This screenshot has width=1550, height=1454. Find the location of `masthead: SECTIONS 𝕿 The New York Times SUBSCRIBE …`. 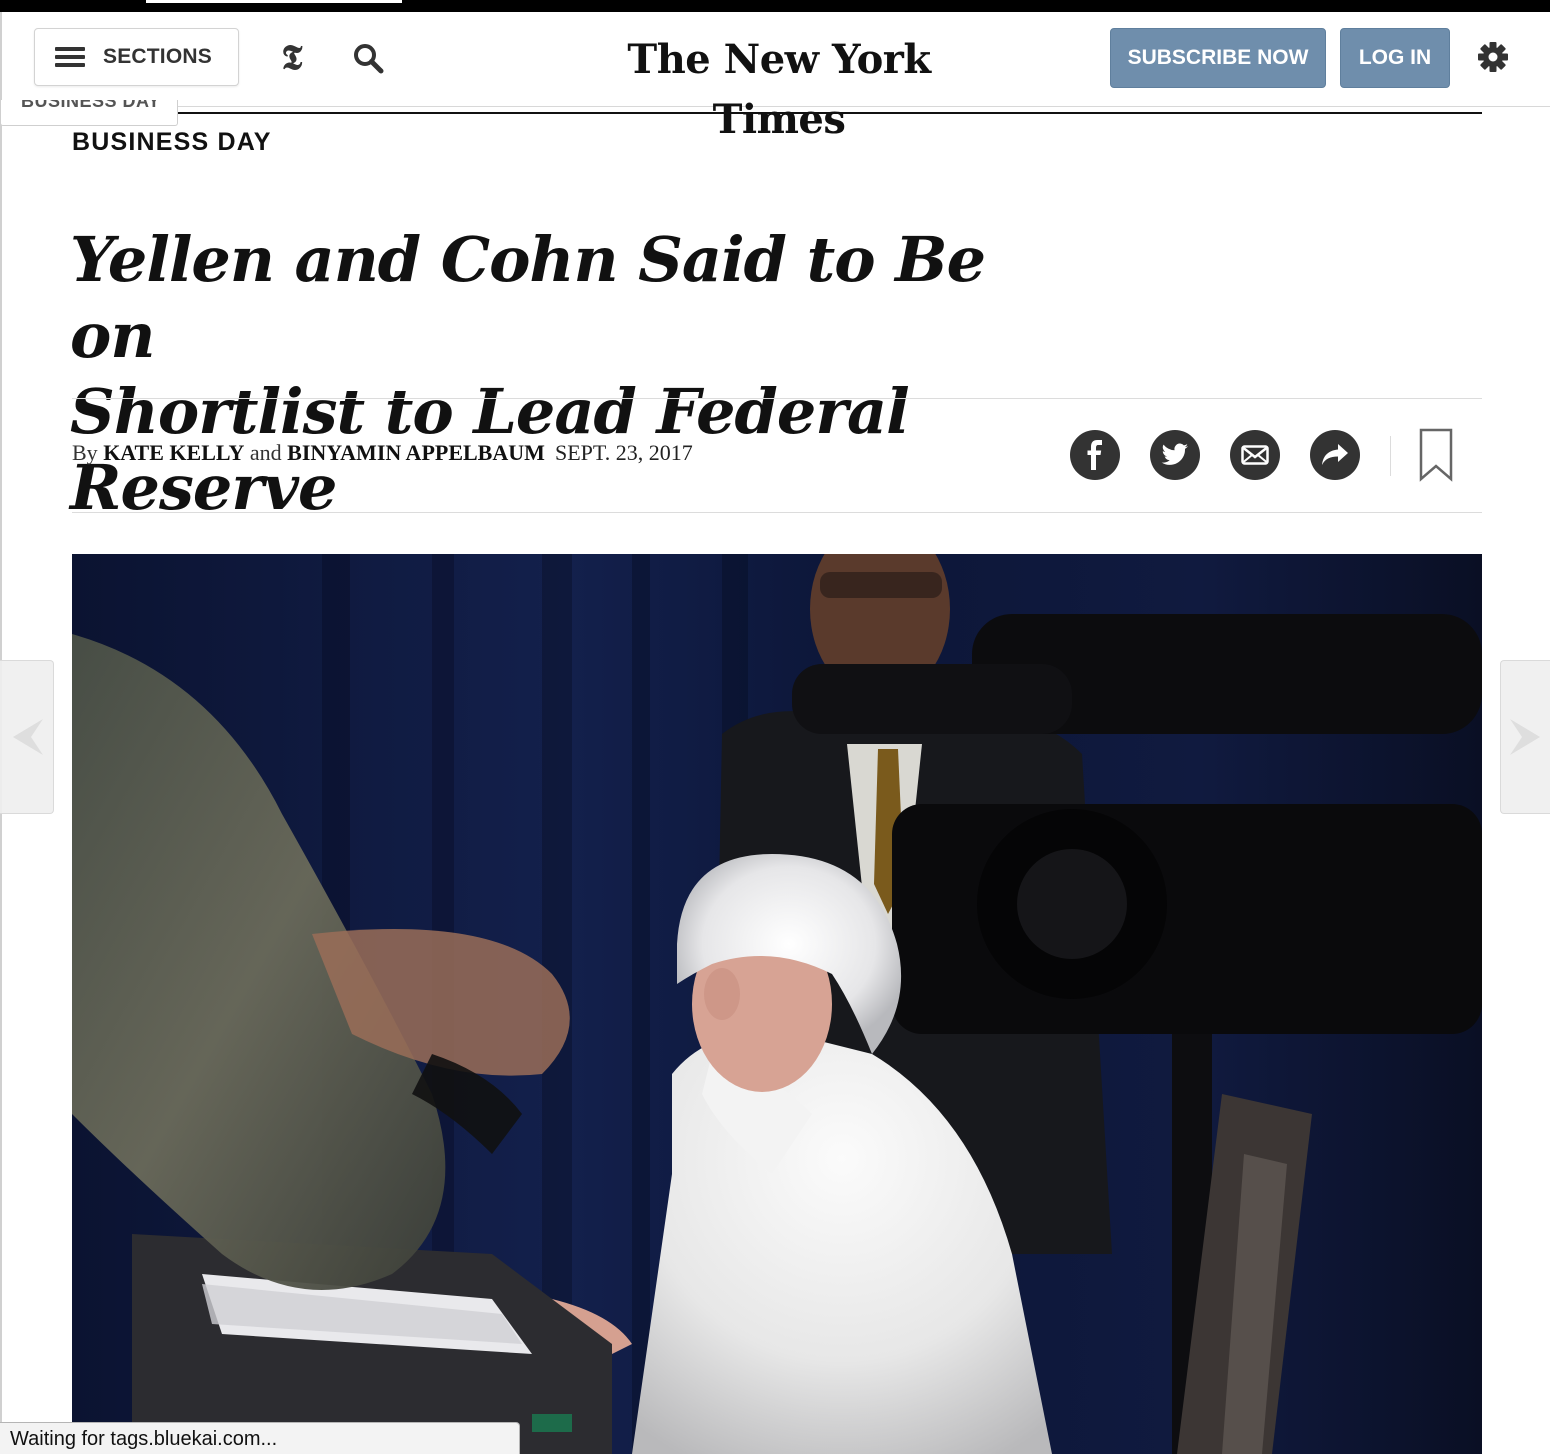

masthead: SECTIONS 𝕿 The New York Times SUBSCRIBE … is located at coordinates (776, 77).